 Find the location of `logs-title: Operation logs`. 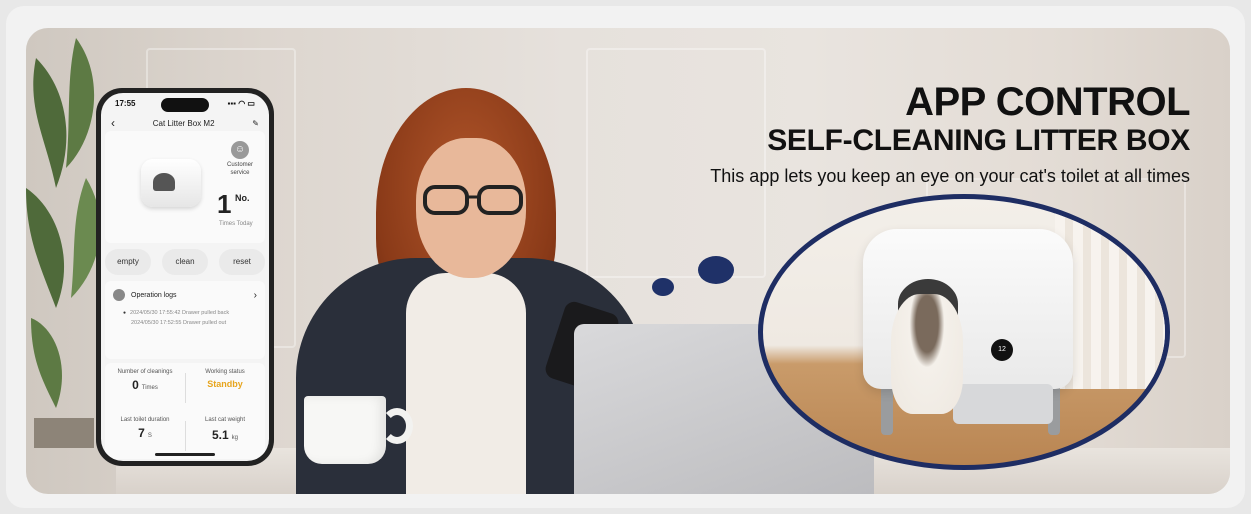

logs-title: Operation logs is located at coordinates (154, 295).